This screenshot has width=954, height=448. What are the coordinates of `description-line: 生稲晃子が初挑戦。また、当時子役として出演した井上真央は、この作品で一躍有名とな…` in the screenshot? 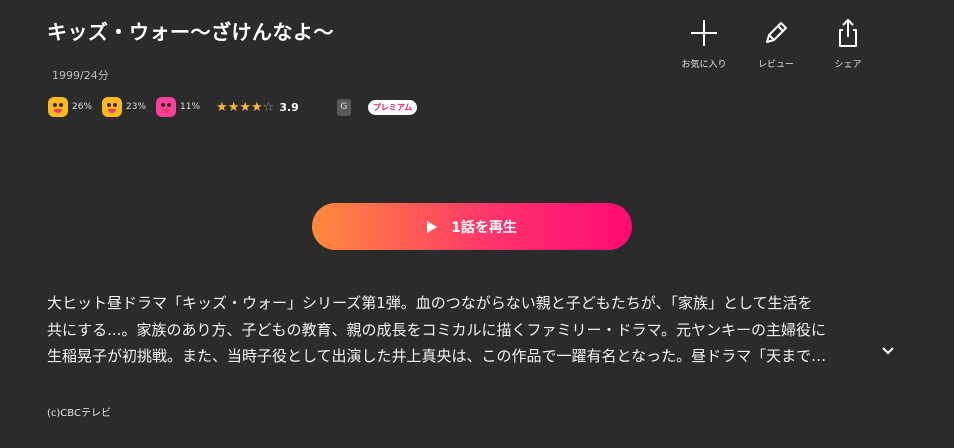 It's located at (437, 356).